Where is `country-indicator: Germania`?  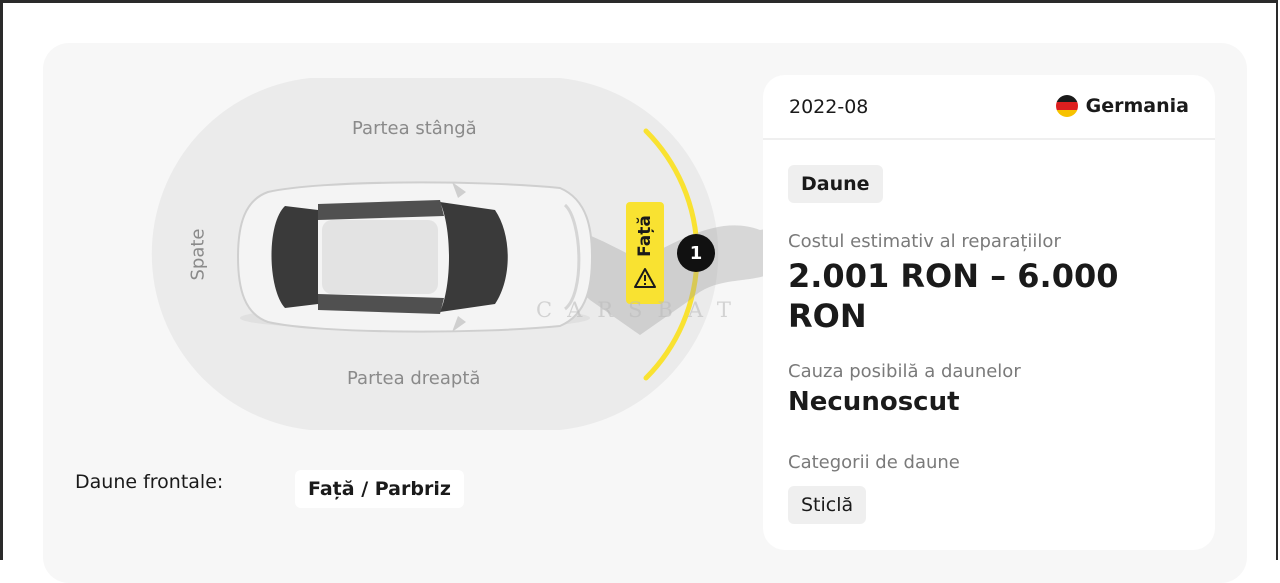
country-indicator: Germania is located at coordinates (1122, 106).